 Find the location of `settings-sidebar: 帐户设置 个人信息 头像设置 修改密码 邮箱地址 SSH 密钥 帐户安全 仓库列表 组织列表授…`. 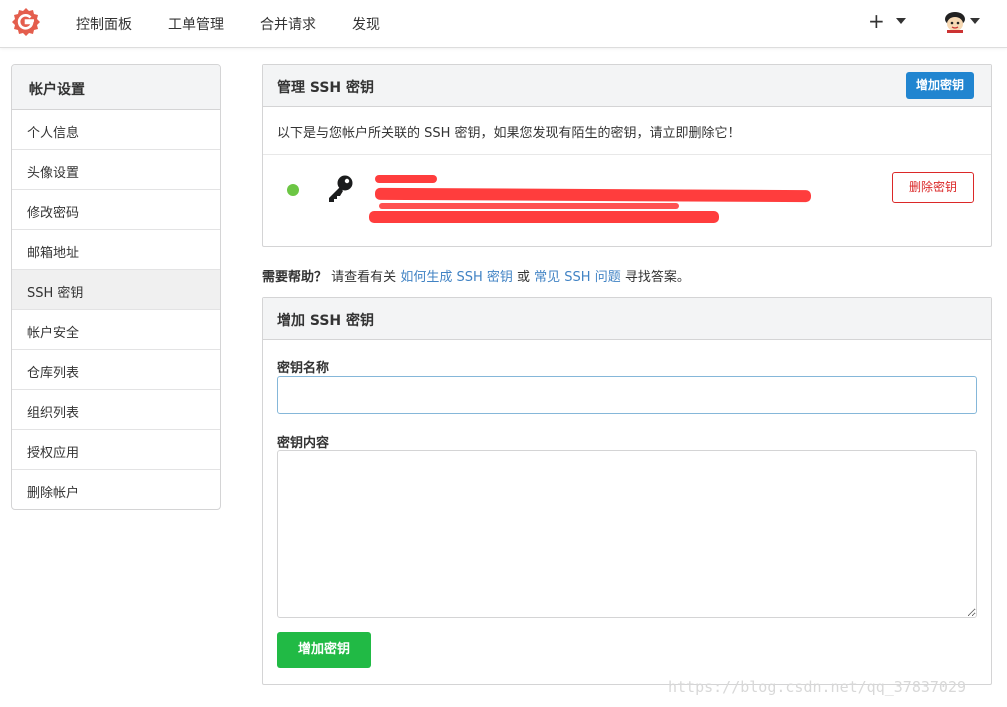

settings-sidebar: 帐户设置 个人信息 头像设置 修改密码 邮箱地址 SSH 密钥 帐户安全 仓库列表 组织列表授… is located at coordinates (116, 287).